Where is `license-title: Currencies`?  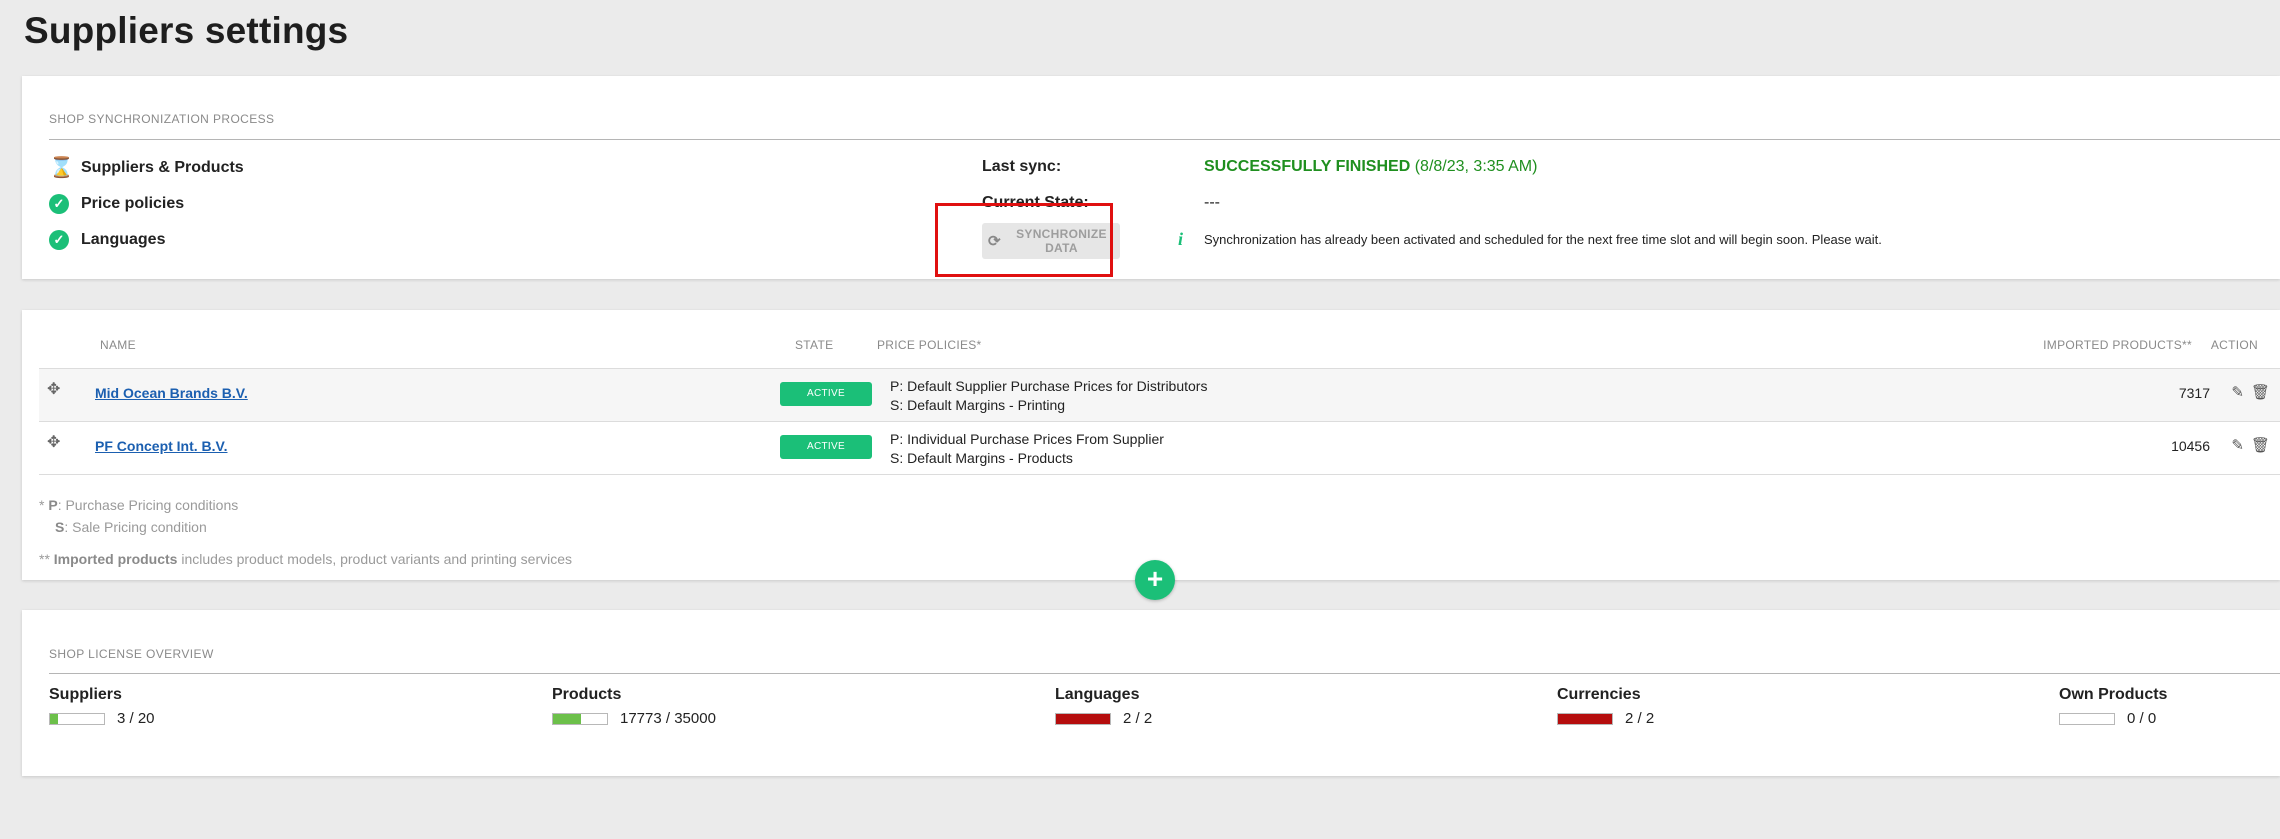 license-title: Currencies is located at coordinates (1599, 694).